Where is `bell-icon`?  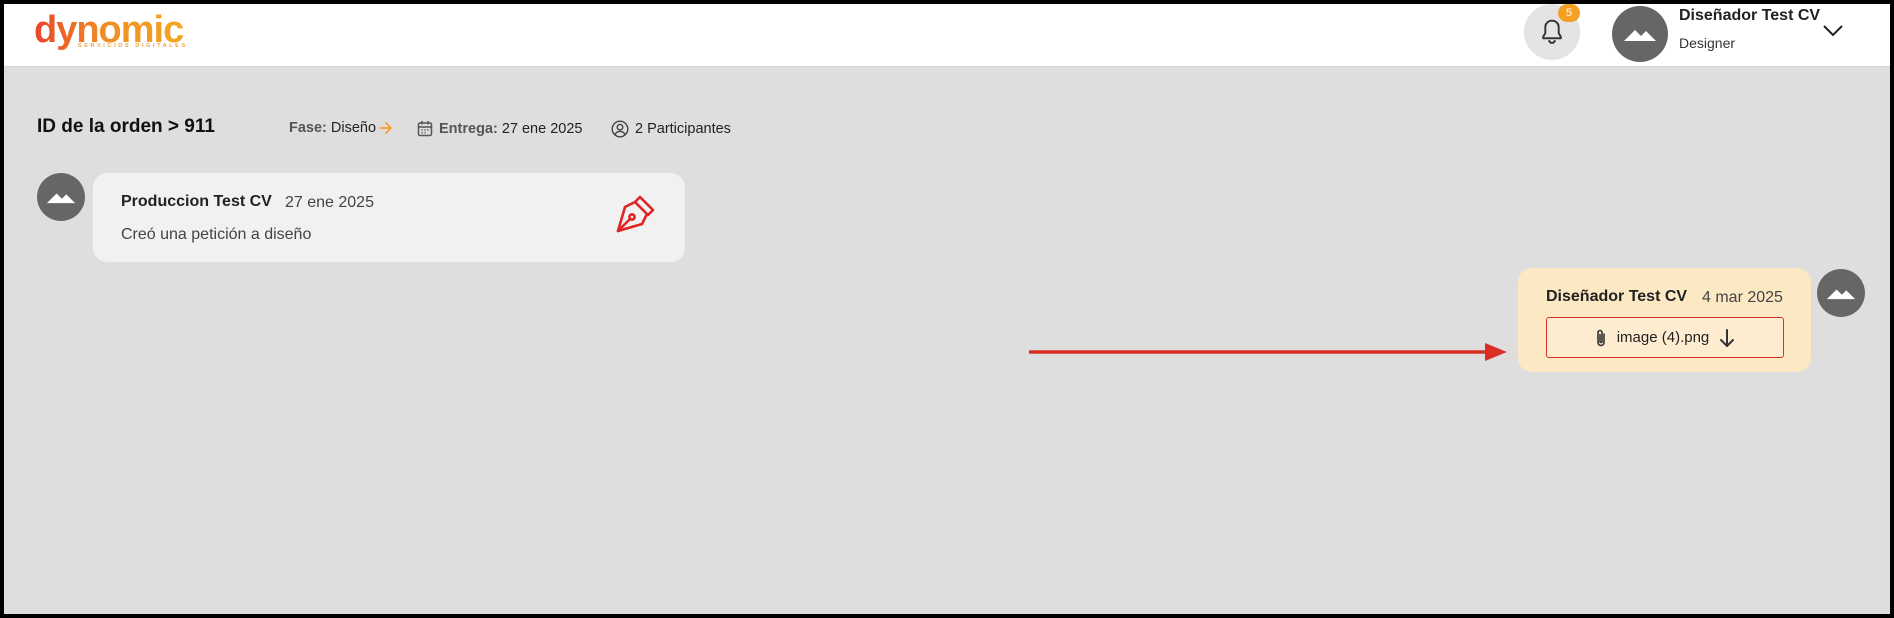 bell-icon is located at coordinates (1552, 31).